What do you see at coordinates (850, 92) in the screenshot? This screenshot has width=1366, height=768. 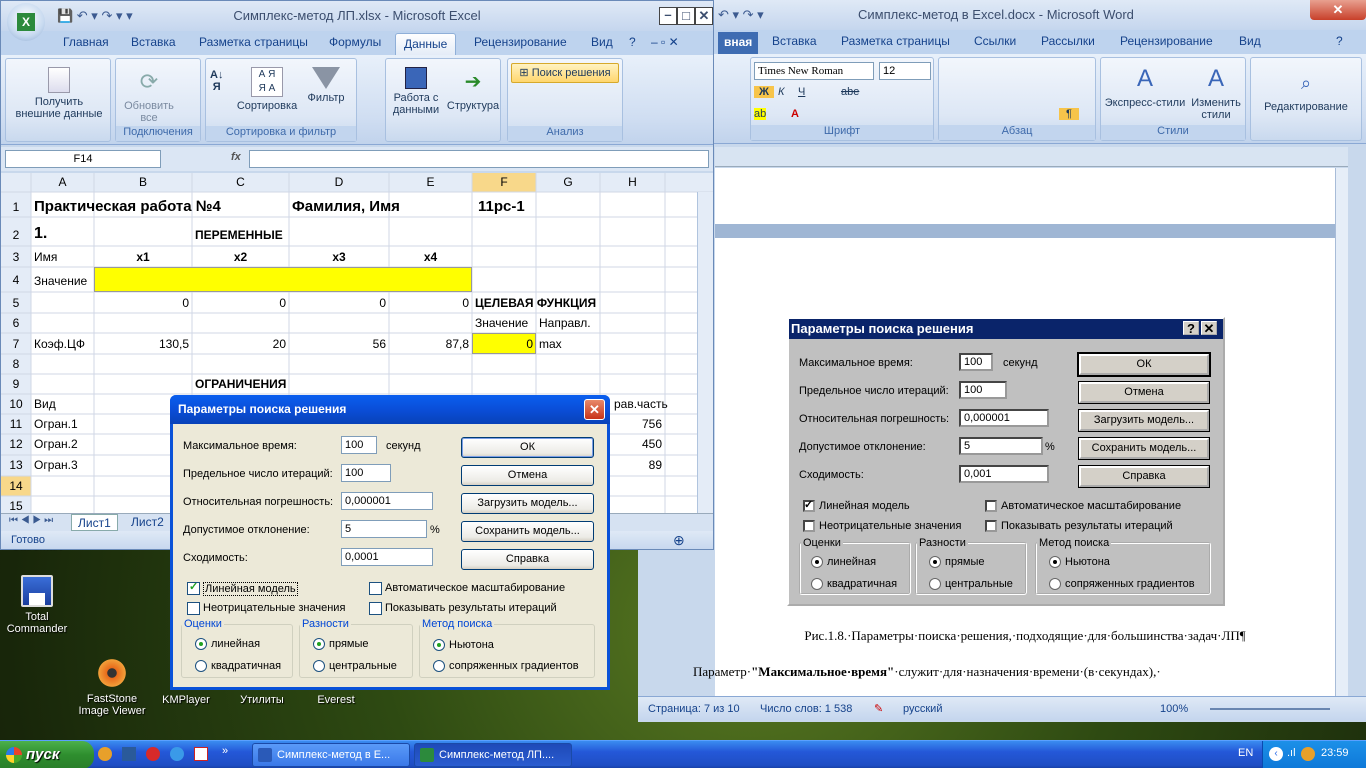 I see `strikethrough-button: abe` at bounding box center [850, 92].